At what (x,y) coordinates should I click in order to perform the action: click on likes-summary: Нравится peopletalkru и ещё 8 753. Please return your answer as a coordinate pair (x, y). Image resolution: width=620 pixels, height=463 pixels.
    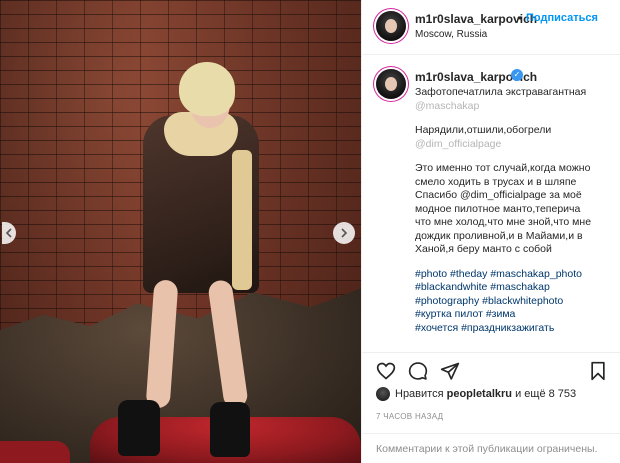
    Looking at the image, I should click on (491, 394).